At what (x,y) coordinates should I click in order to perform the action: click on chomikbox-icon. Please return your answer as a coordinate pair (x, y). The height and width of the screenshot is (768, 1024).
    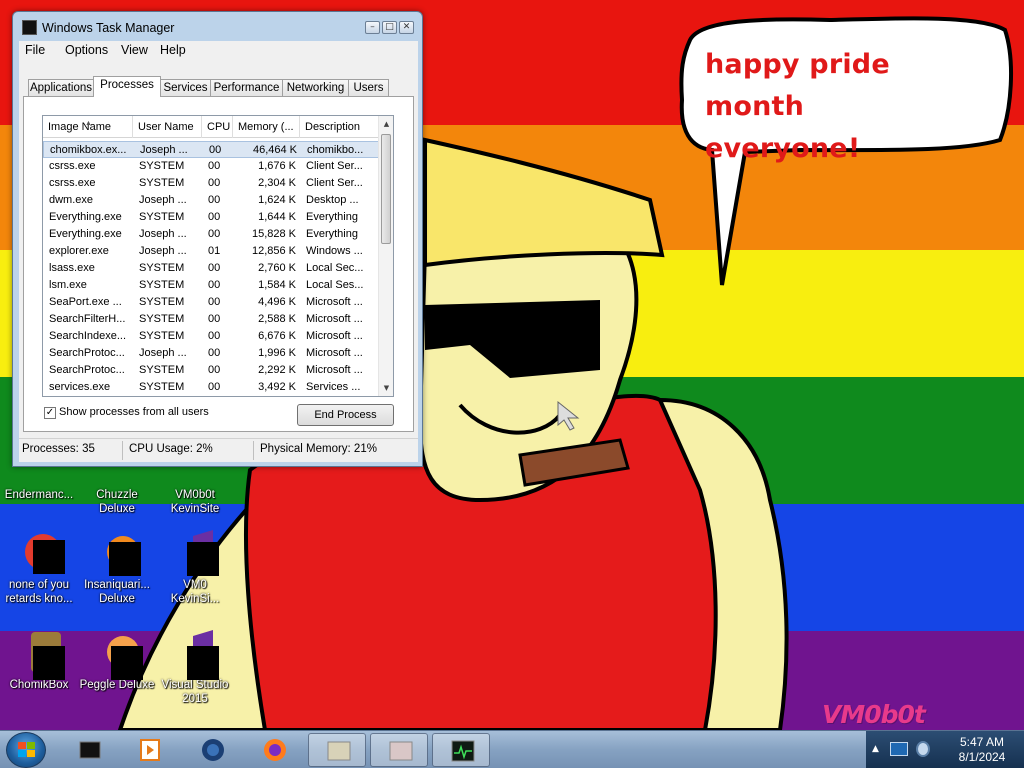
    Looking at the image, I should click on (41, 655).